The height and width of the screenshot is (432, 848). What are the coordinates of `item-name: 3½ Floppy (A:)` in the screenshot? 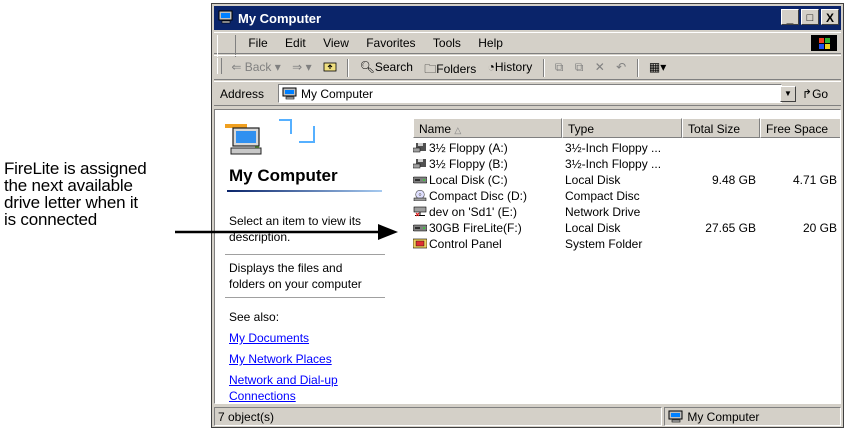 It's located at (468, 148).